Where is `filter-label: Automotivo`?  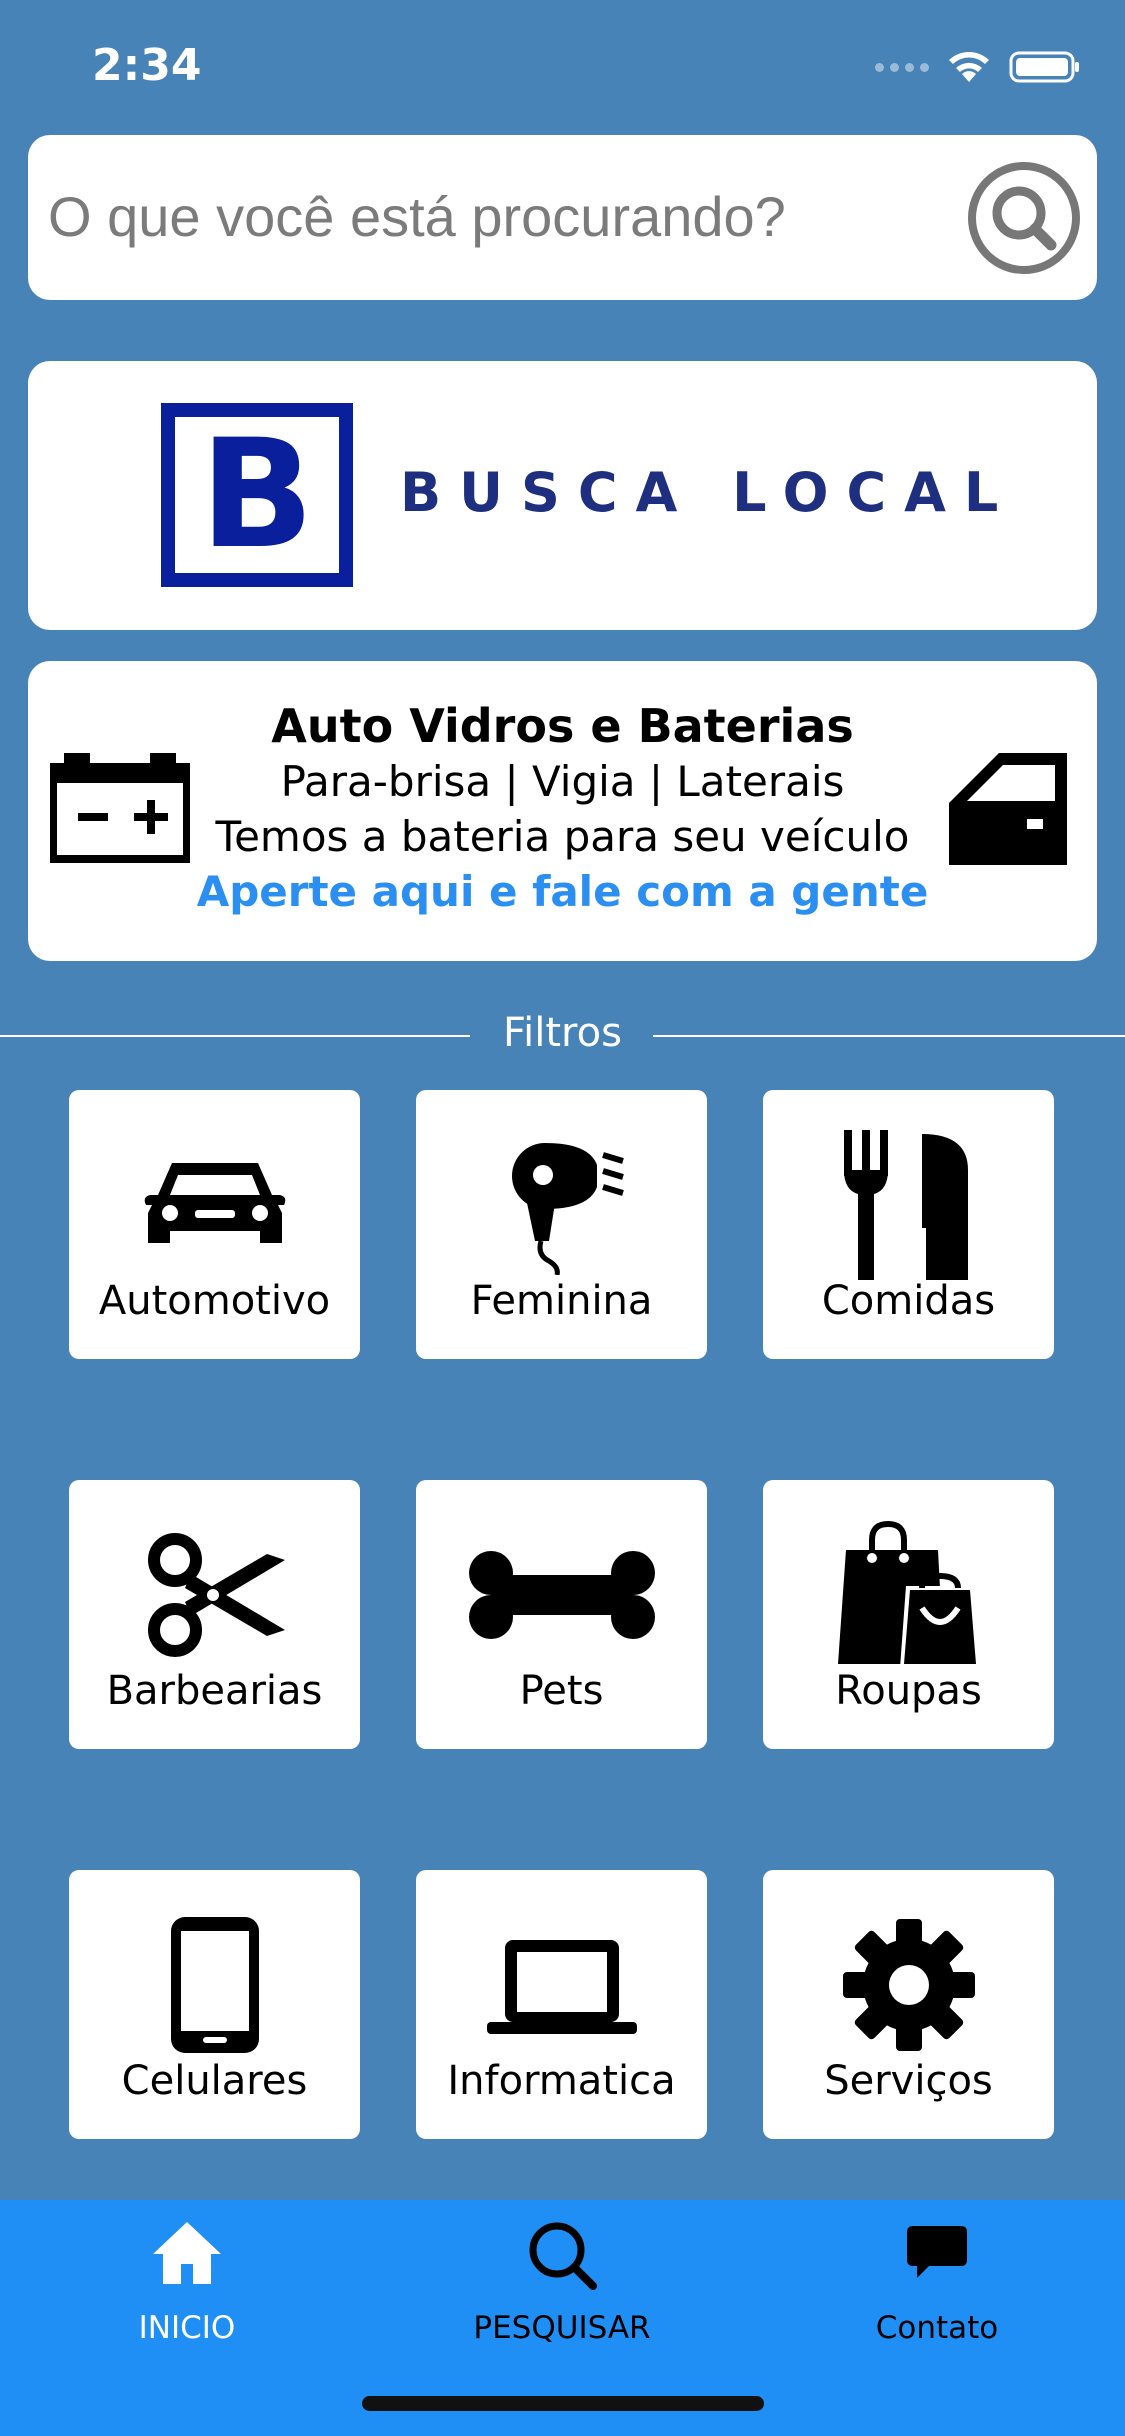
filter-label: Automotivo is located at coordinates (214, 1301).